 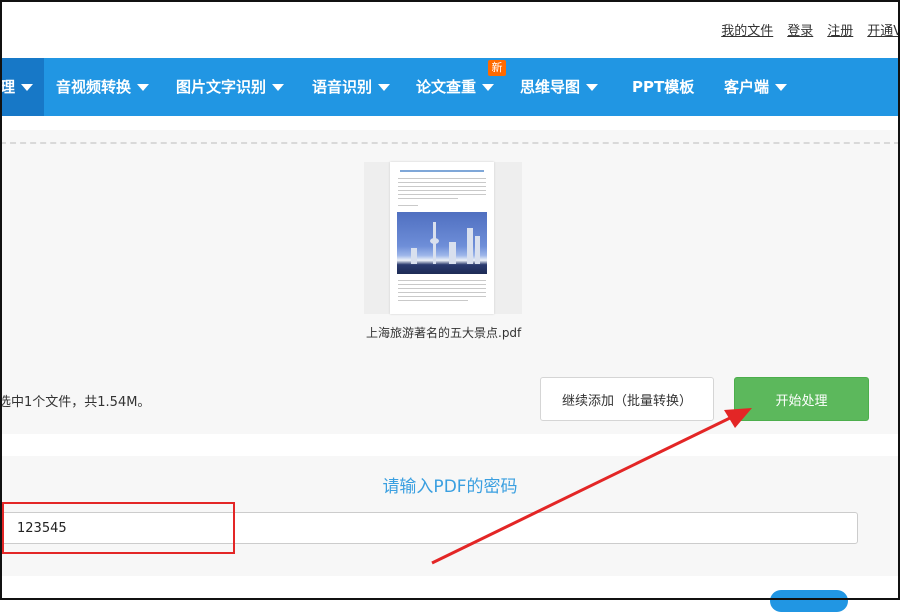 What do you see at coordinates (446, 87) in the screenshot?
I see `nav-label: 论文查重` at bounding box center [446, 87].